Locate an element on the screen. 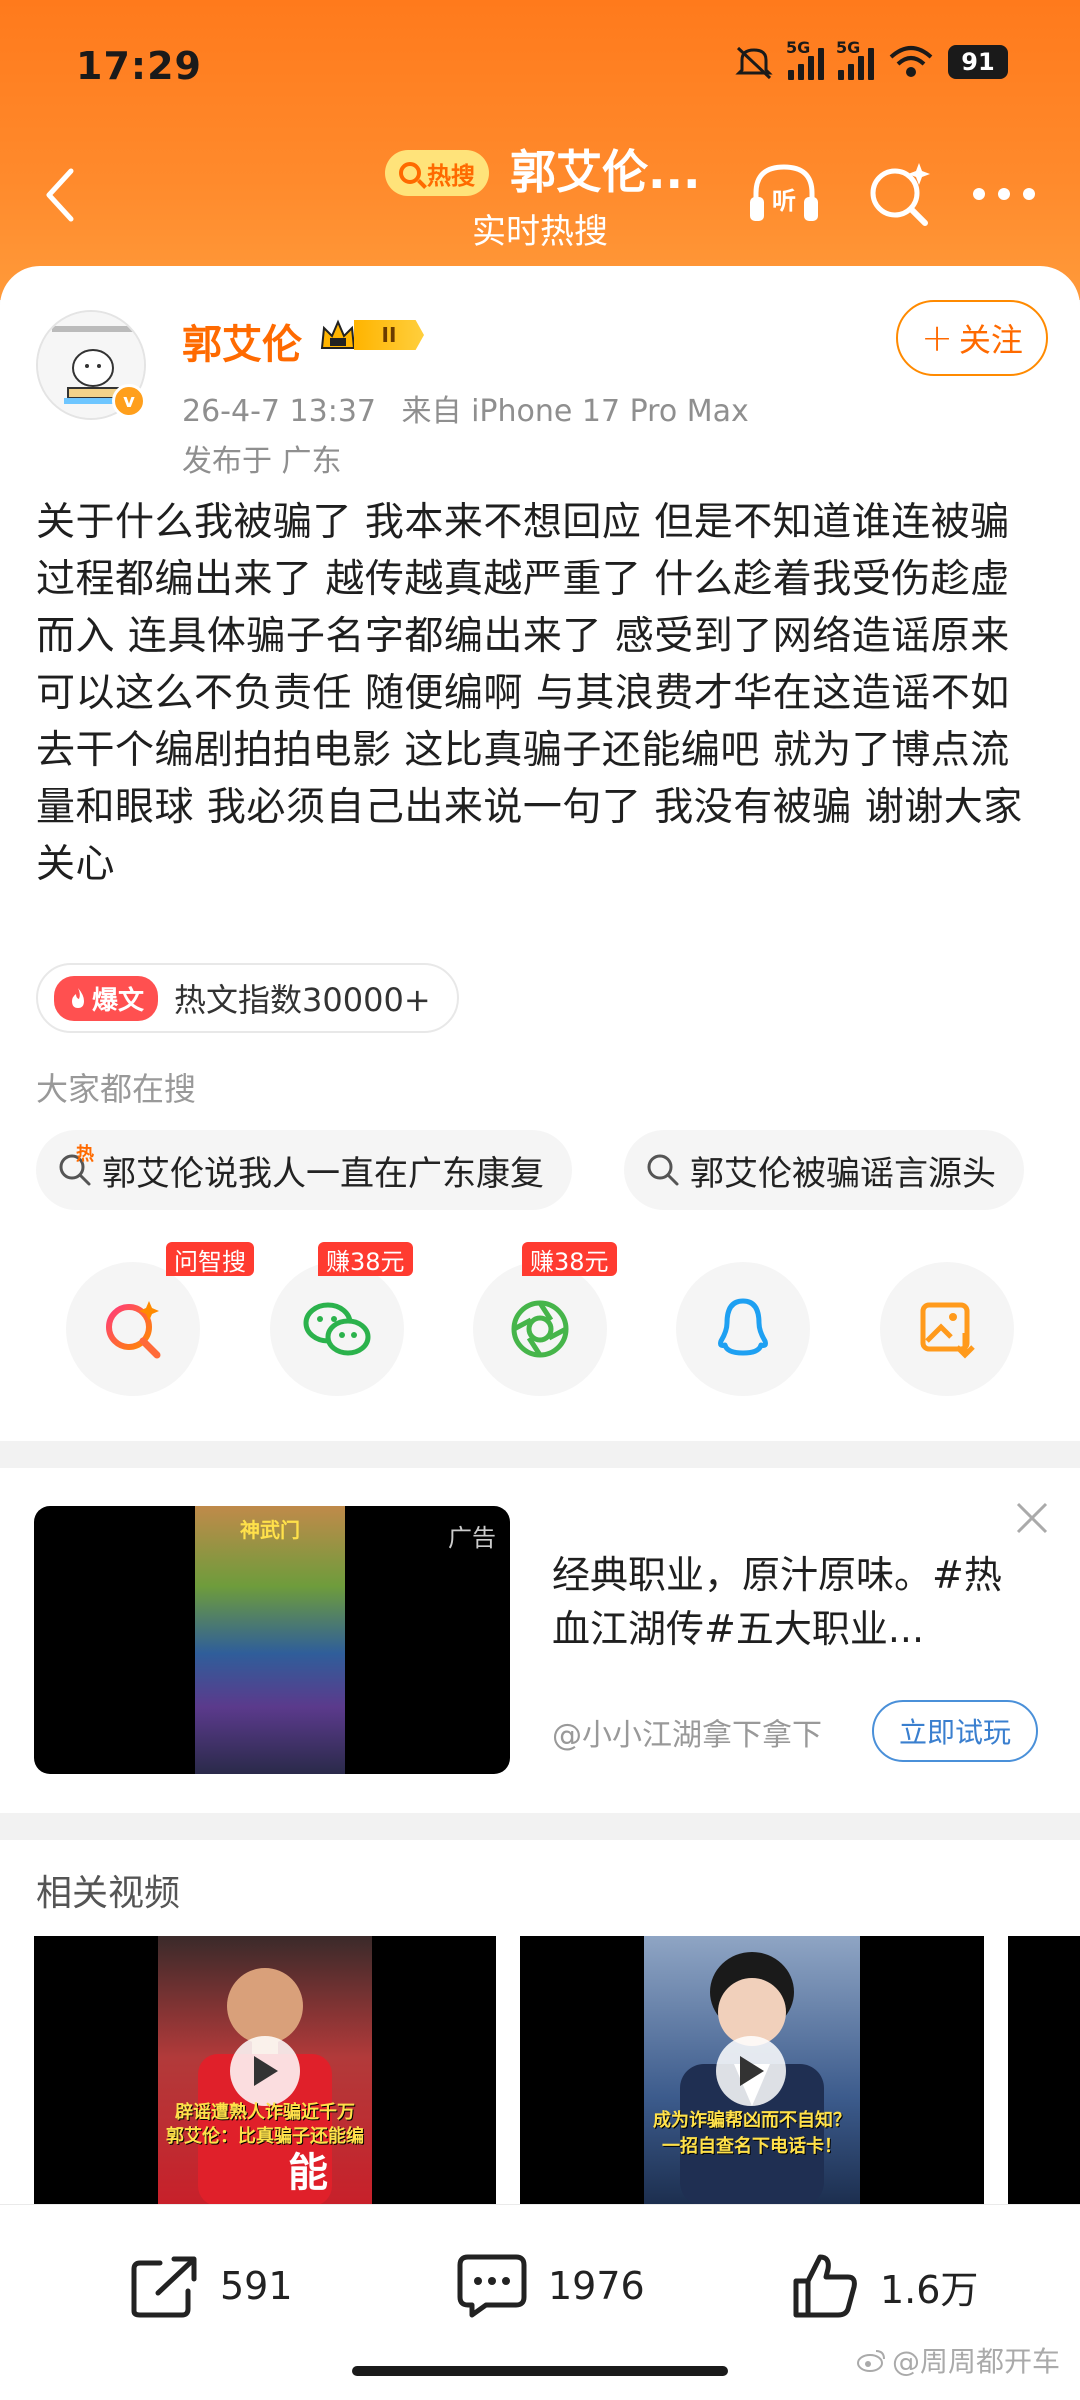 The height and width of the screenshot is (2400, 1080). save-image-icon is located at coordinates (947, 1330).